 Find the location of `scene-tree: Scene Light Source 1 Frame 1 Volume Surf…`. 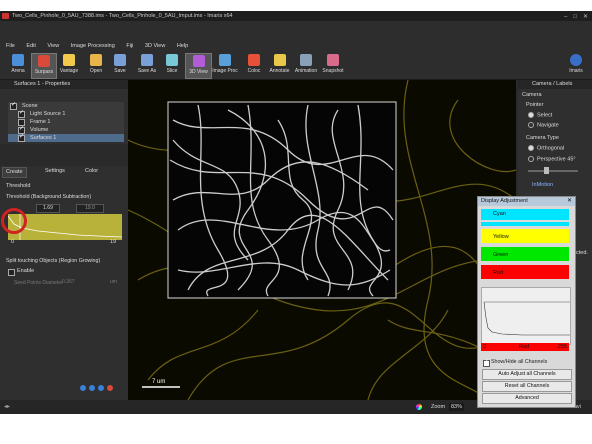

scene-tree: Scene Light Source 1 Frame 1 Volume Surf… is located at coordinates (66, 121).